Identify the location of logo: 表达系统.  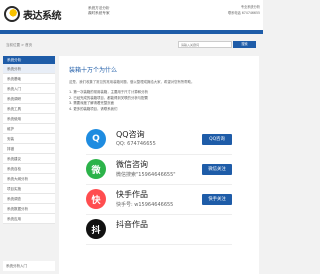
(39, 14).